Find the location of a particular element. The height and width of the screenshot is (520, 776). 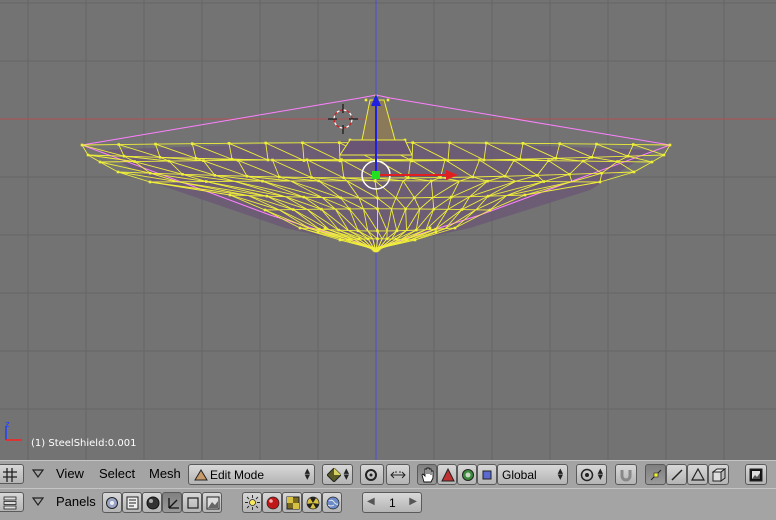

manipulator-hand-icon is located at coordinates (427, 475).